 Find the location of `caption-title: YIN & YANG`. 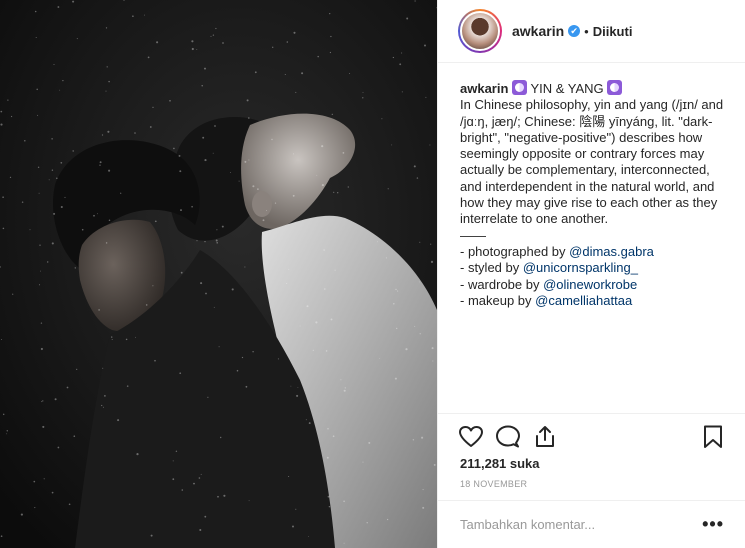

caption-title: YIN & YANG is located at coordinates (567, 88).